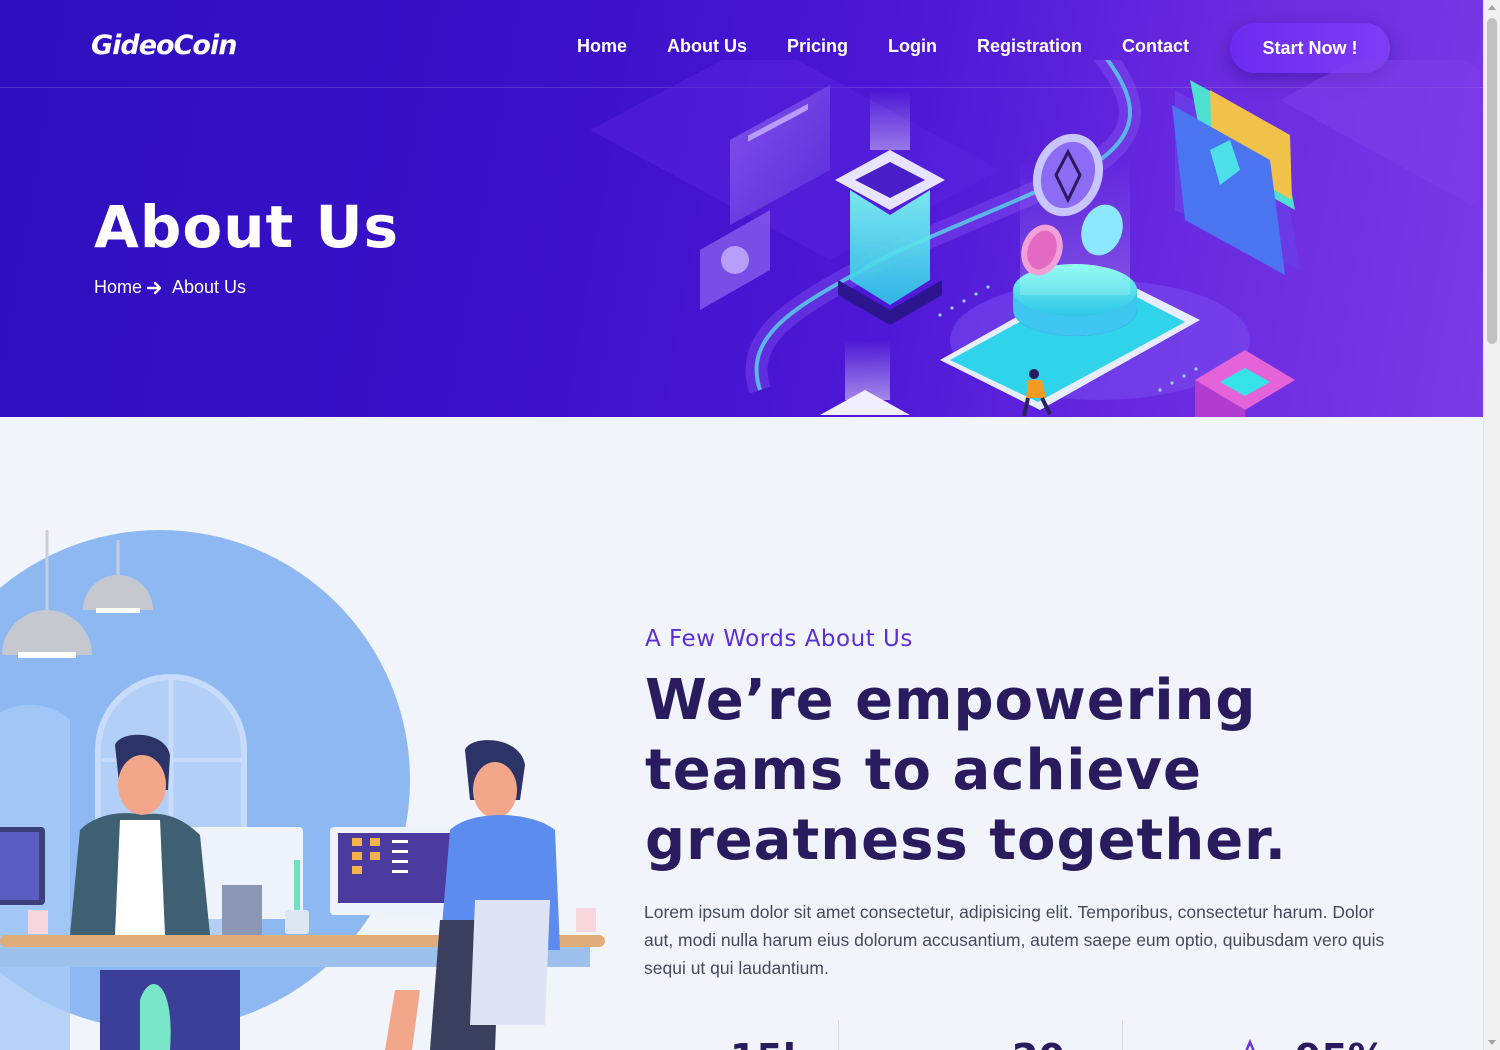 The height and width of the screenshot is (1050, 1500). I want to click on breadcrumb: Home About Us, so click(170, 287).